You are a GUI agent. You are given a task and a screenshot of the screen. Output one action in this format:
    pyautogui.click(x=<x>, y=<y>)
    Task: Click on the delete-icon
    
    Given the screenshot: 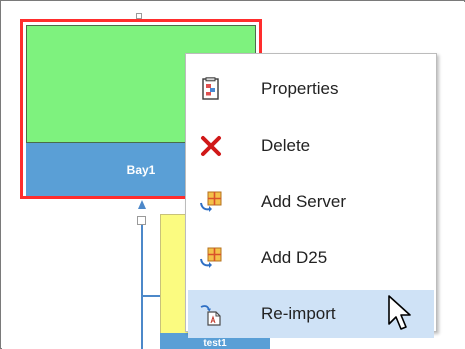 What is the action you would take?
    pyautogui.click(x=211, y=146)
    